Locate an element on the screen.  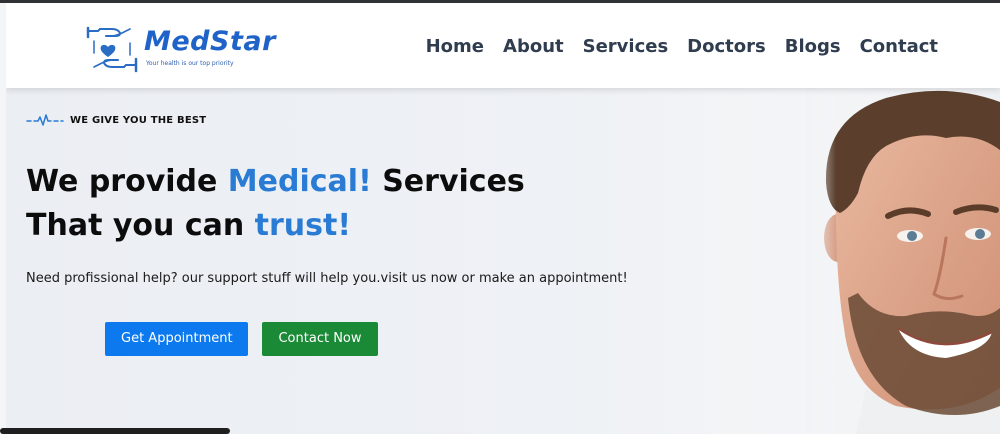
hands-heart-icon is located at coordinates (112, 49).